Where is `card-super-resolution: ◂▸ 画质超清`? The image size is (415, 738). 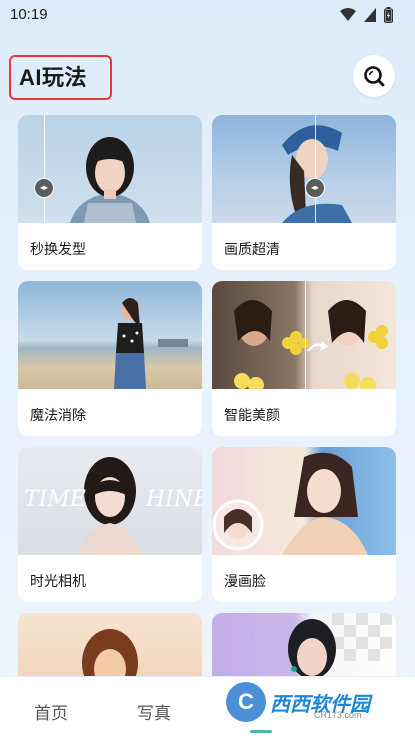 card-super-resolution: ◂▸ 画质超清 is located at coordinates (304, 192).